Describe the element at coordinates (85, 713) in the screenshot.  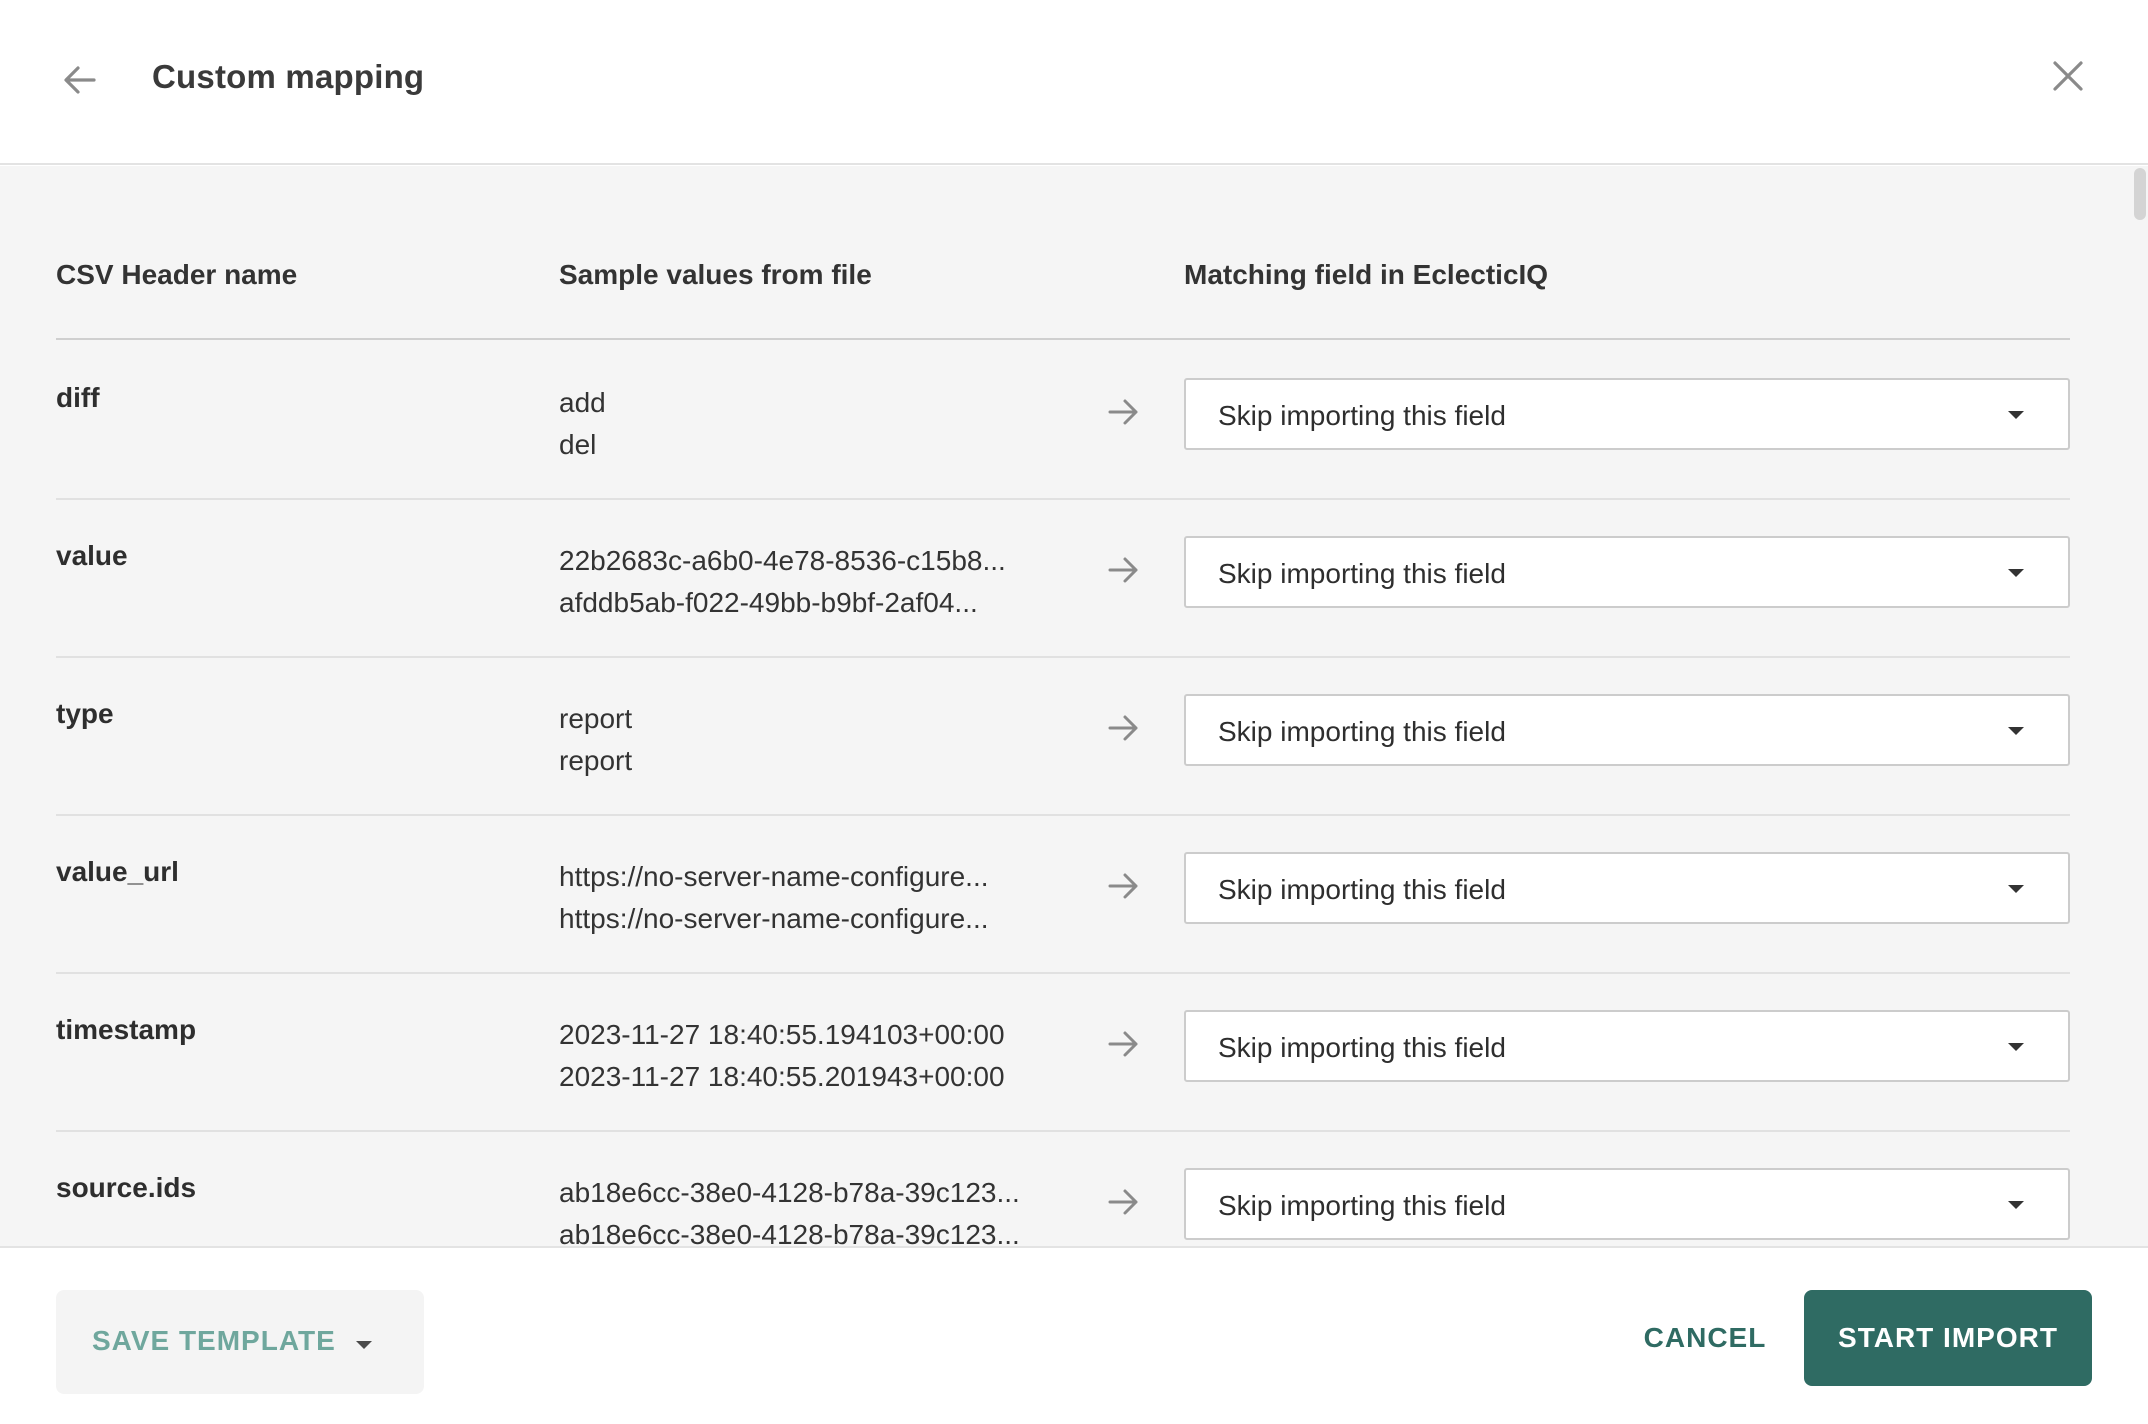
I see `csv-header-name: type` at that location.